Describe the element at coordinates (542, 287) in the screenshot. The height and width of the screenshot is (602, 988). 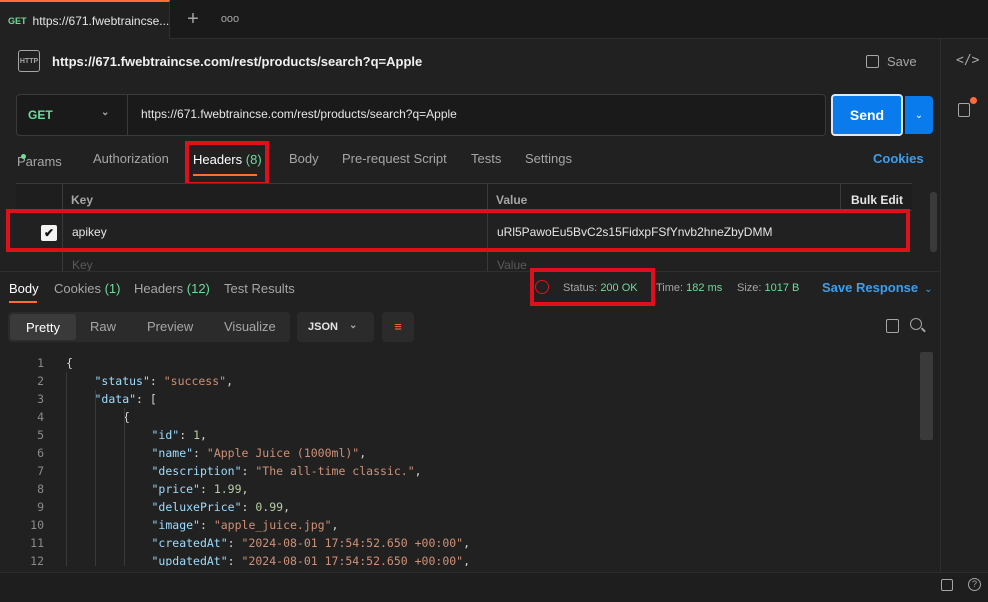
I see `globe-icon` at that location.